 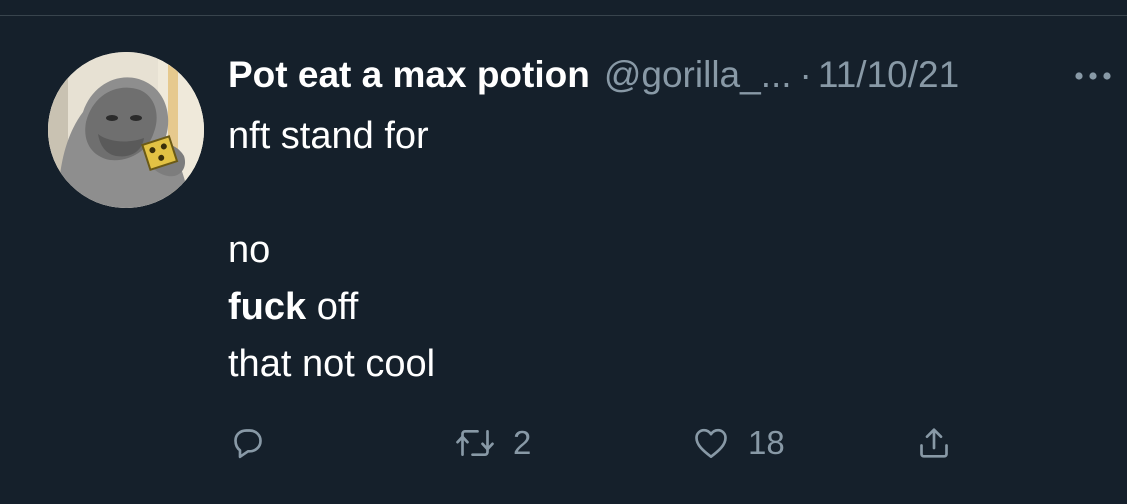 What do you see at coordinates (522, 442) in the screenshot?
I see `retweet-count: 2` at bounding box center [522, 442].